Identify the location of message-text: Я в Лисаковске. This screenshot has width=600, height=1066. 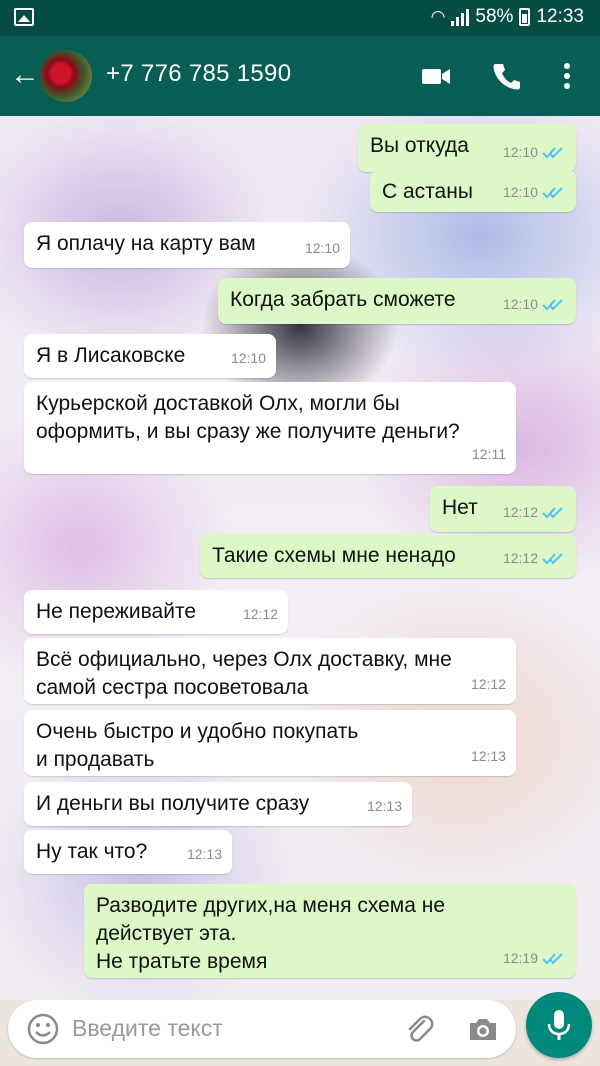
(111, 355).